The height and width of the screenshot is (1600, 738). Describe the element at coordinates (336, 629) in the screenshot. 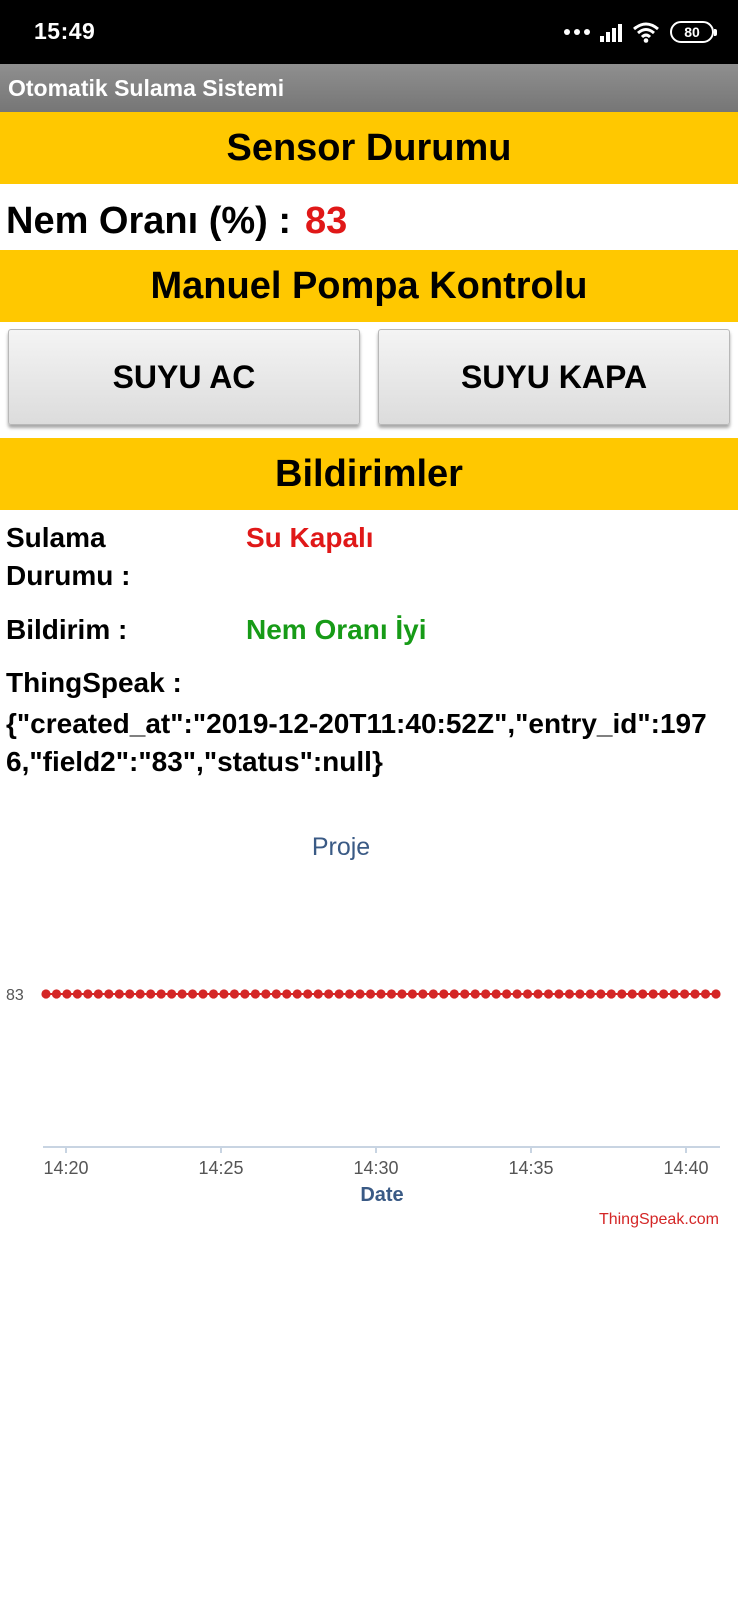

I see `notice-value: Nem Oranı İyi` at that location.